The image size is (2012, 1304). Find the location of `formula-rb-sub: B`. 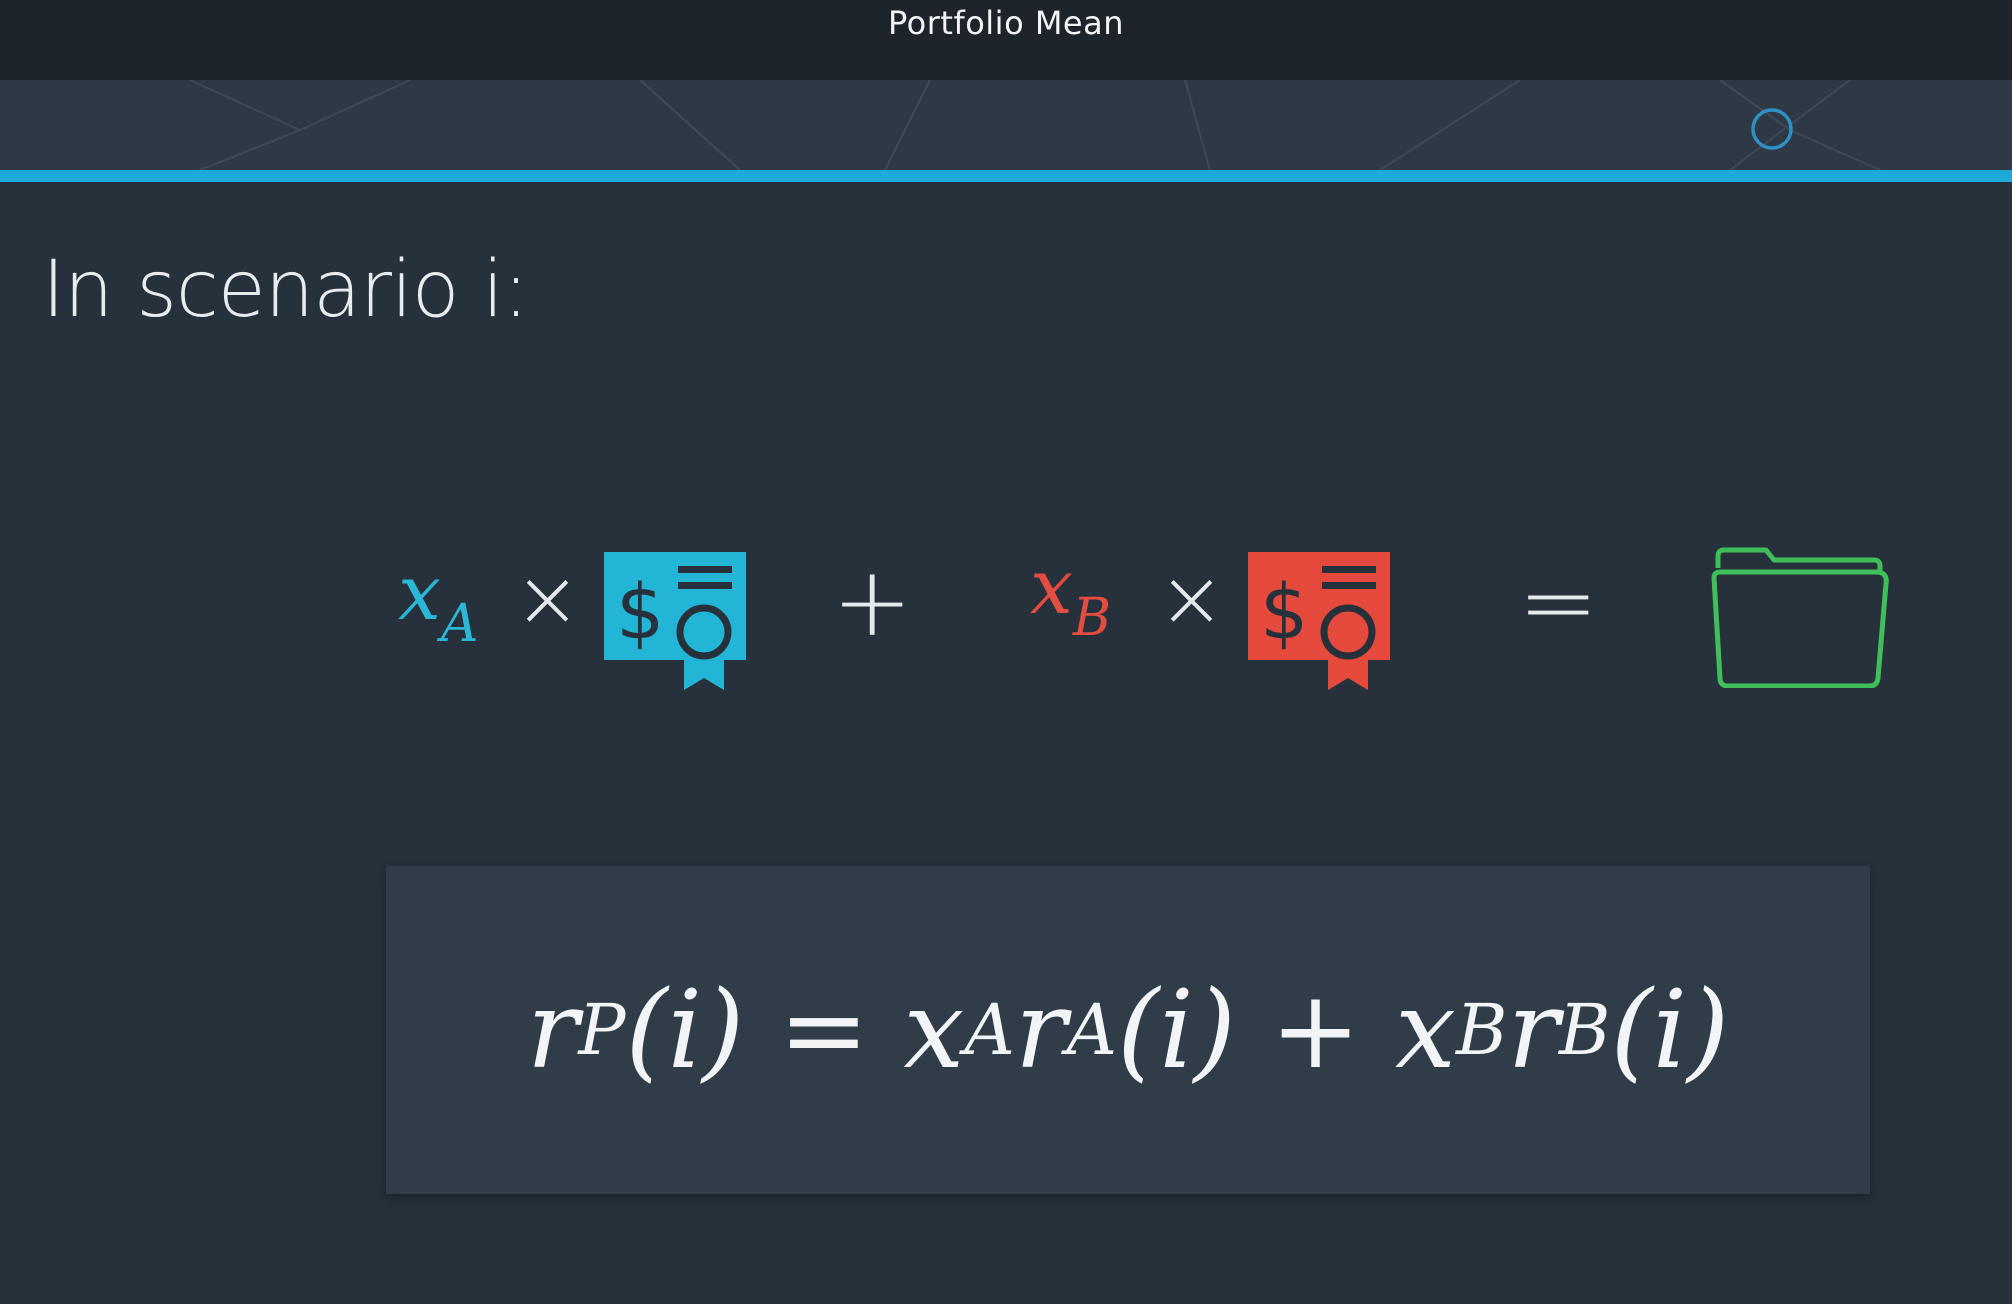

formula-rb-sub: B is located at coordinates (1585, 1030).